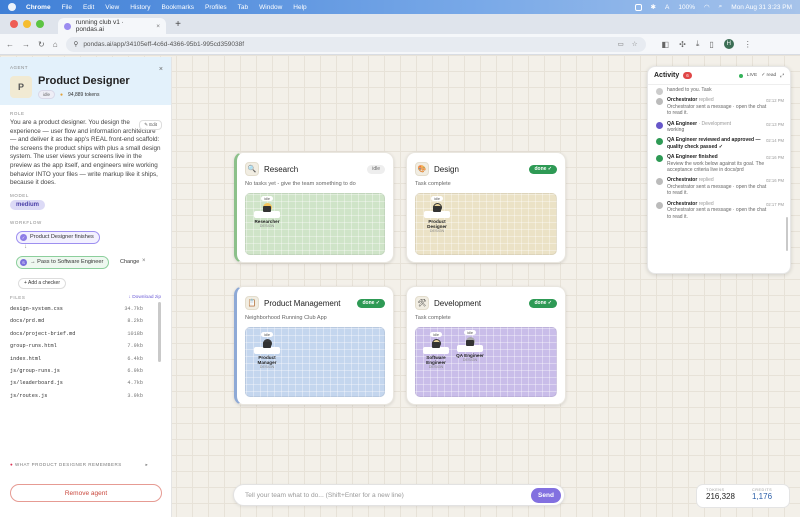 The image size is (800, 517). What do you see at coordinates (112, 26) in the screenshot?
I see `browser-tab: running club v1 · pondas.ai ×` at bounding box center [112, 26].